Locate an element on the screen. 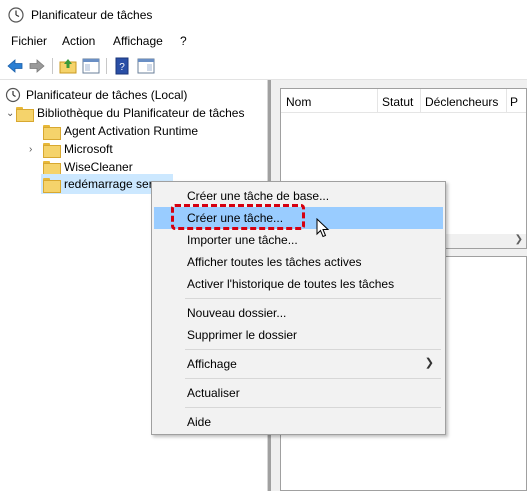  menu-item-help: Aide is located at coordinates (298, 422).